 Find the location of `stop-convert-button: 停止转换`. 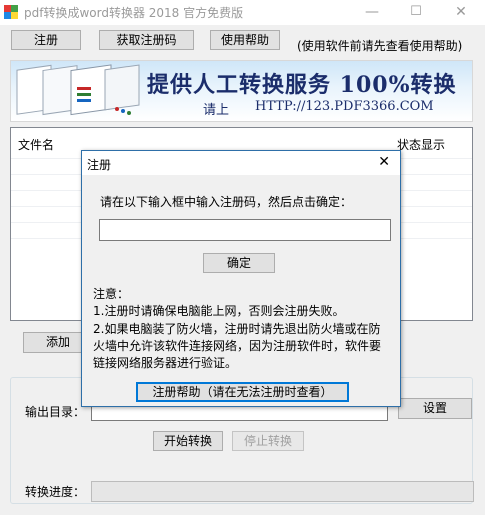

stop-convert-button: 停止转换 is located at coordinates (268, 441).